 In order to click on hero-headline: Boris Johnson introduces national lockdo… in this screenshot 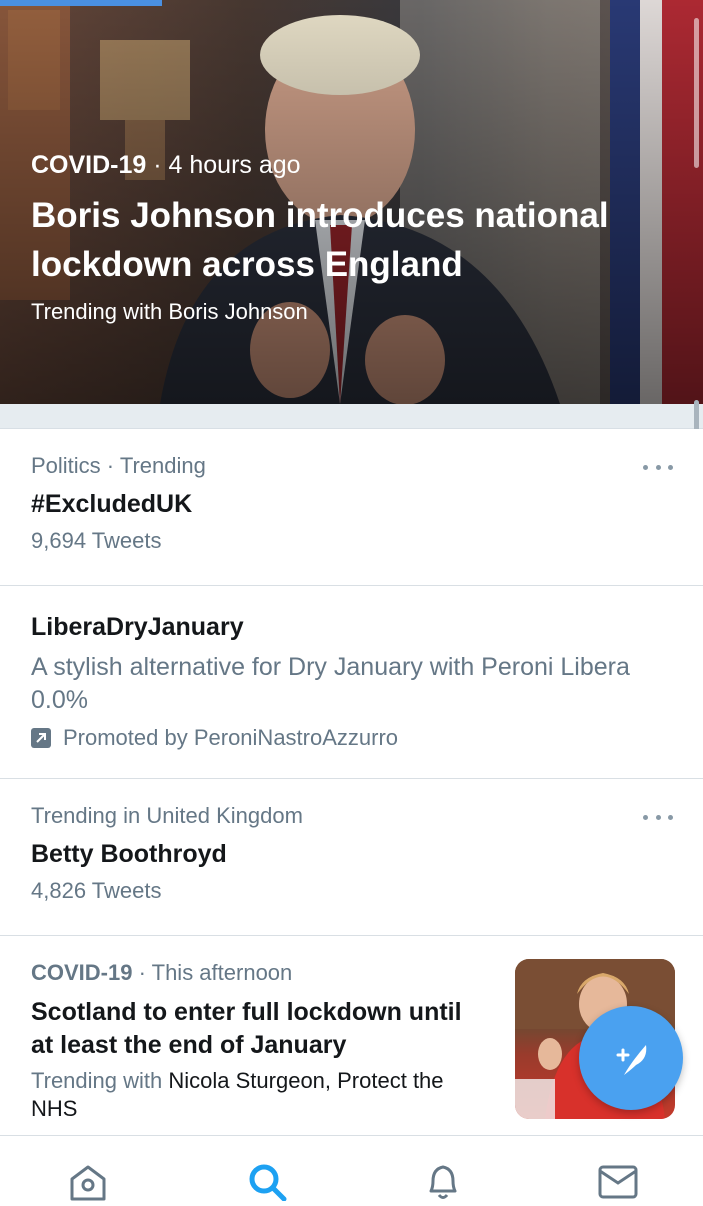, I will do `click(341, 240)`.